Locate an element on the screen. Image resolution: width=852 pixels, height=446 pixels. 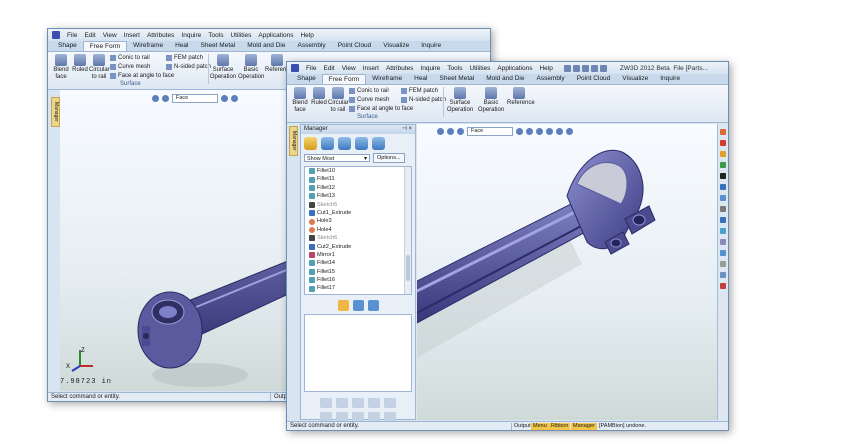
new-file-icon is located at coordinates (567, 68).